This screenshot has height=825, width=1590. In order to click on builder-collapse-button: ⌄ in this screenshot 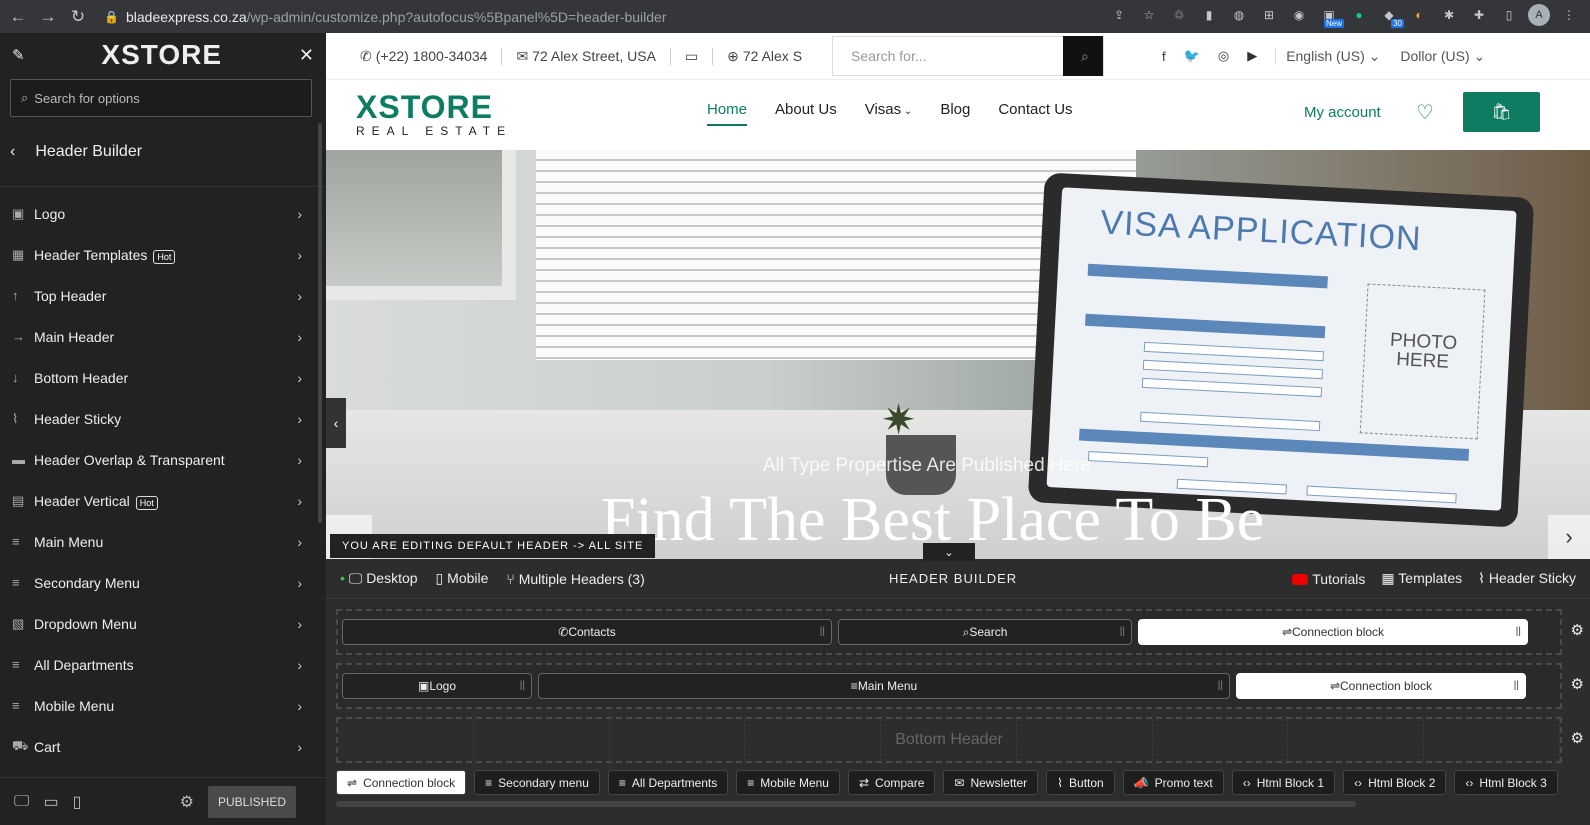, I will do `click(949, 552)`.